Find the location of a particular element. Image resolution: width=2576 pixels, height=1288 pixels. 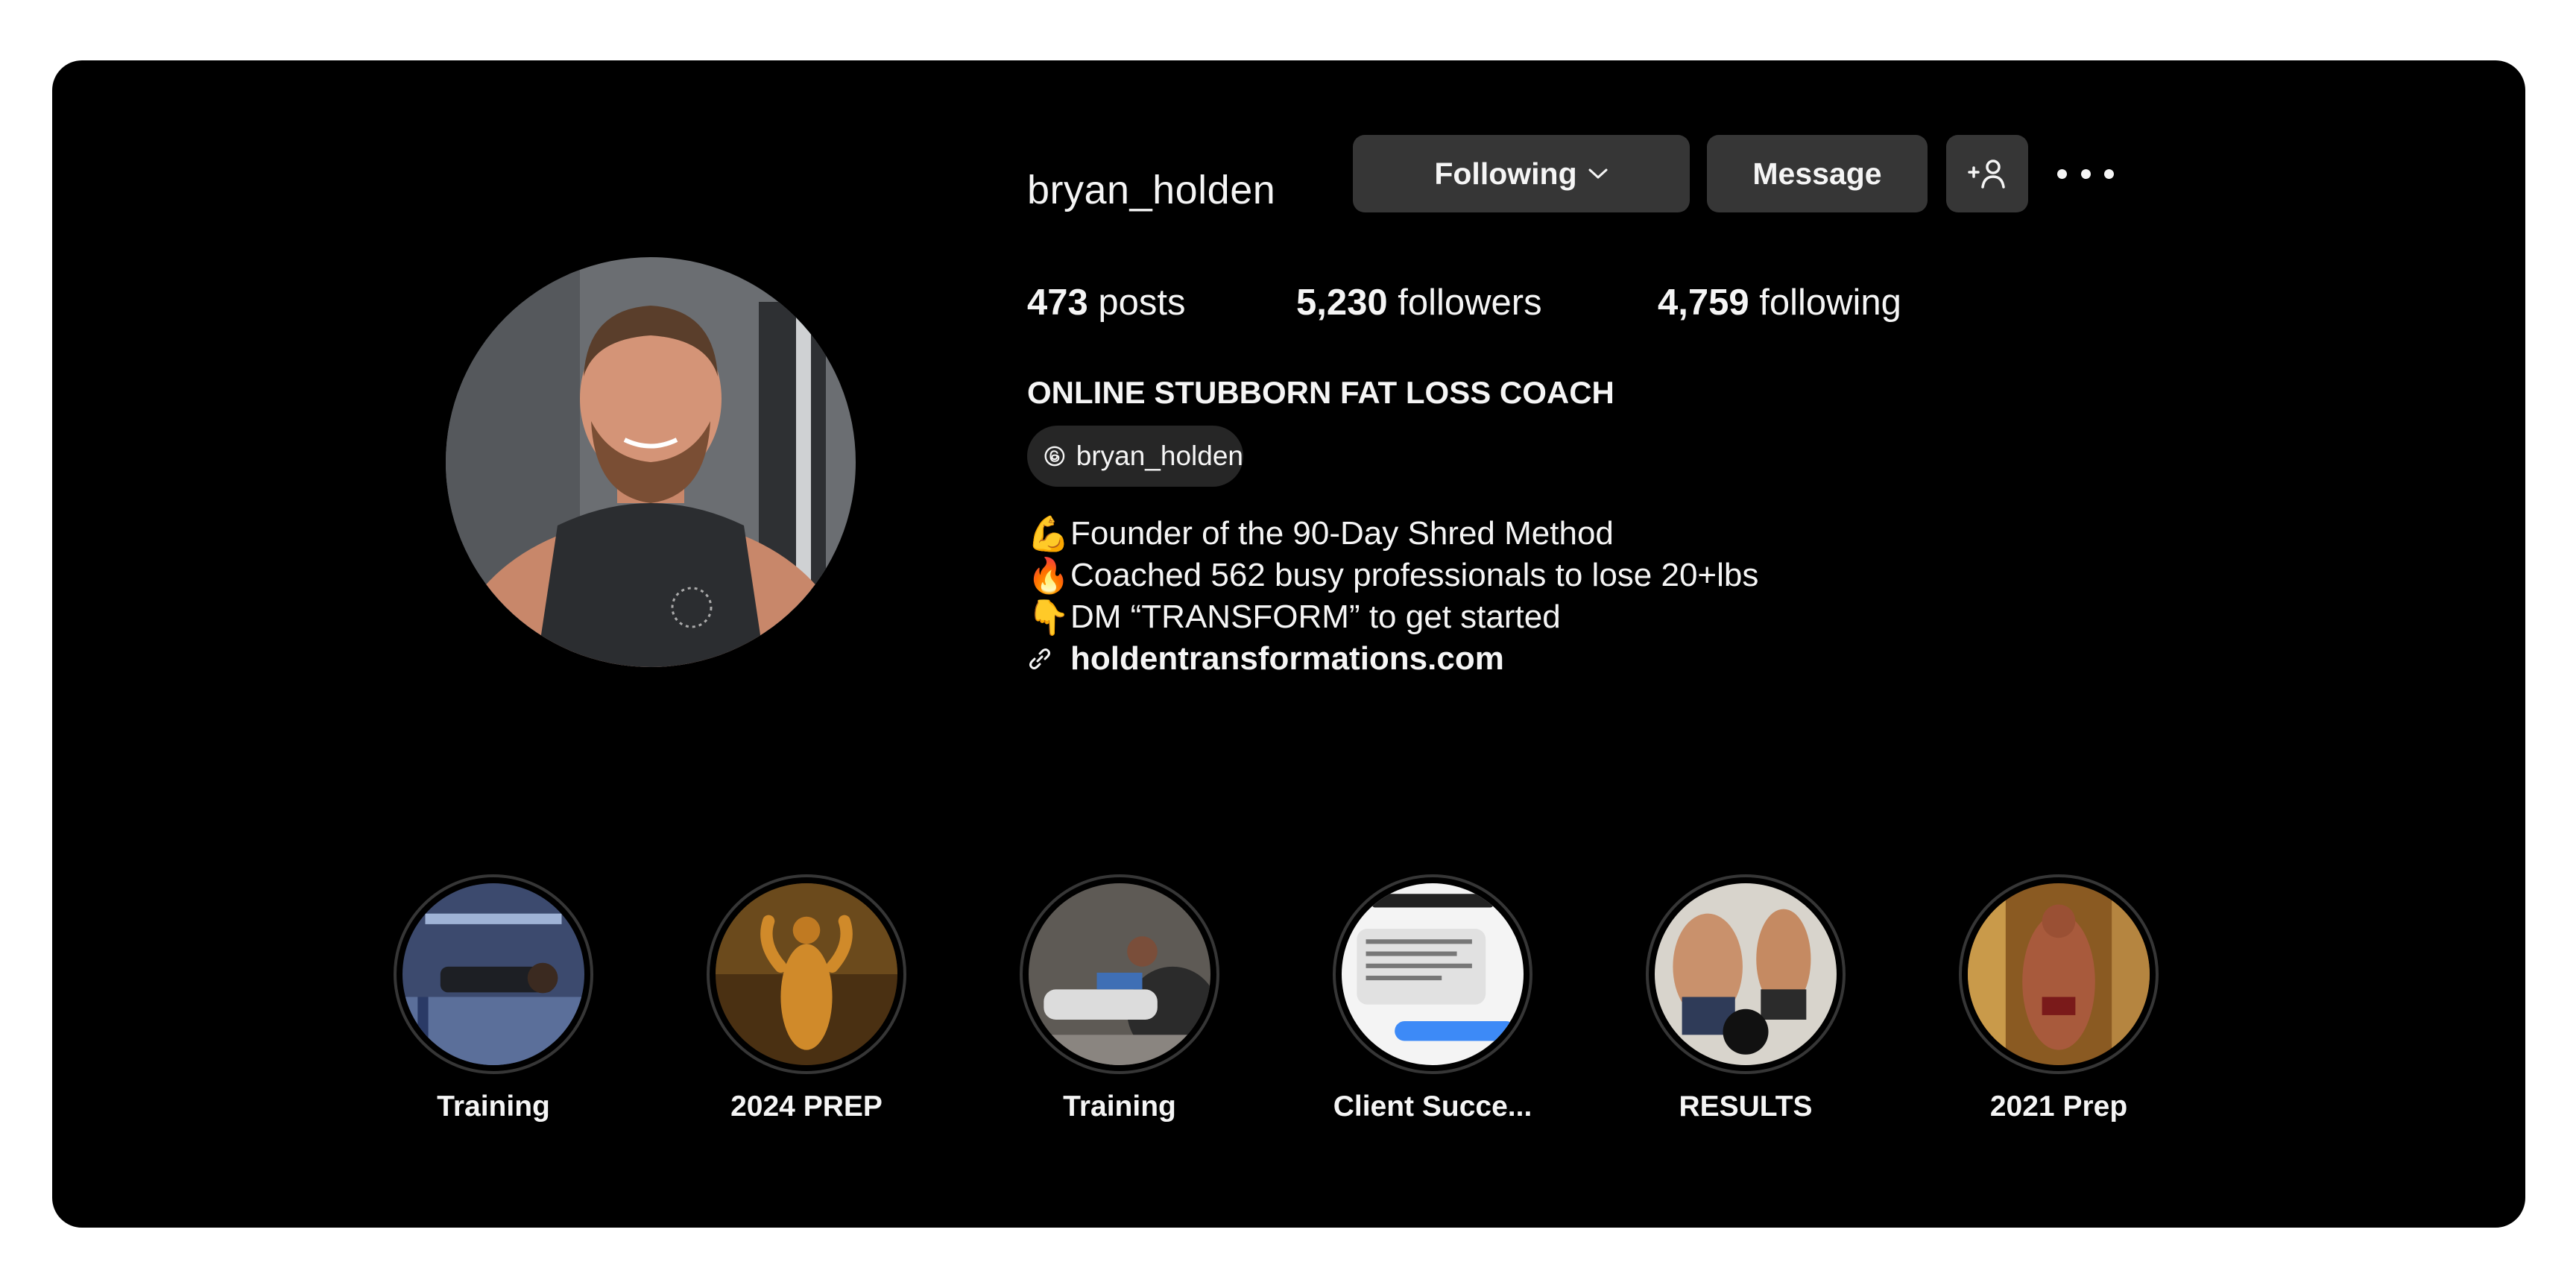

chevron-down-icon is located at coordinates (1599, 173).